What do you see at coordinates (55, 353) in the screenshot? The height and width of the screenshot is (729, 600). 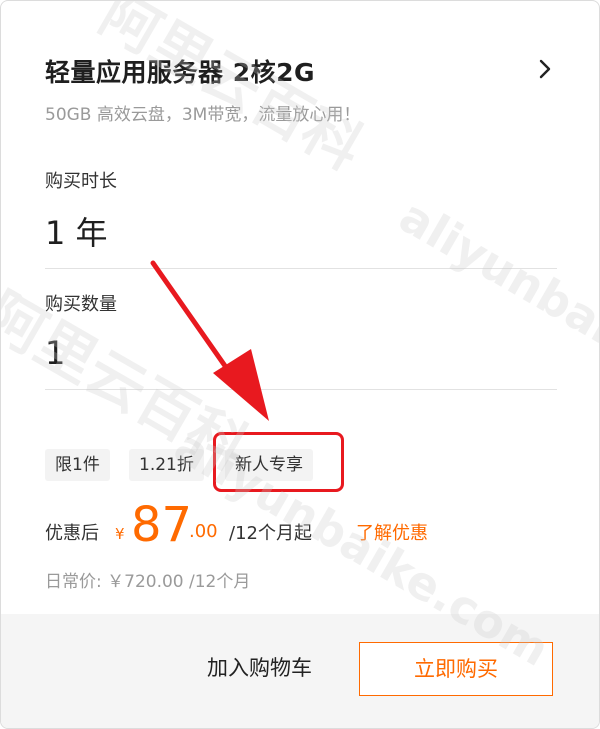 I see `quantity-value: 1` at bounding box center [55, 353].